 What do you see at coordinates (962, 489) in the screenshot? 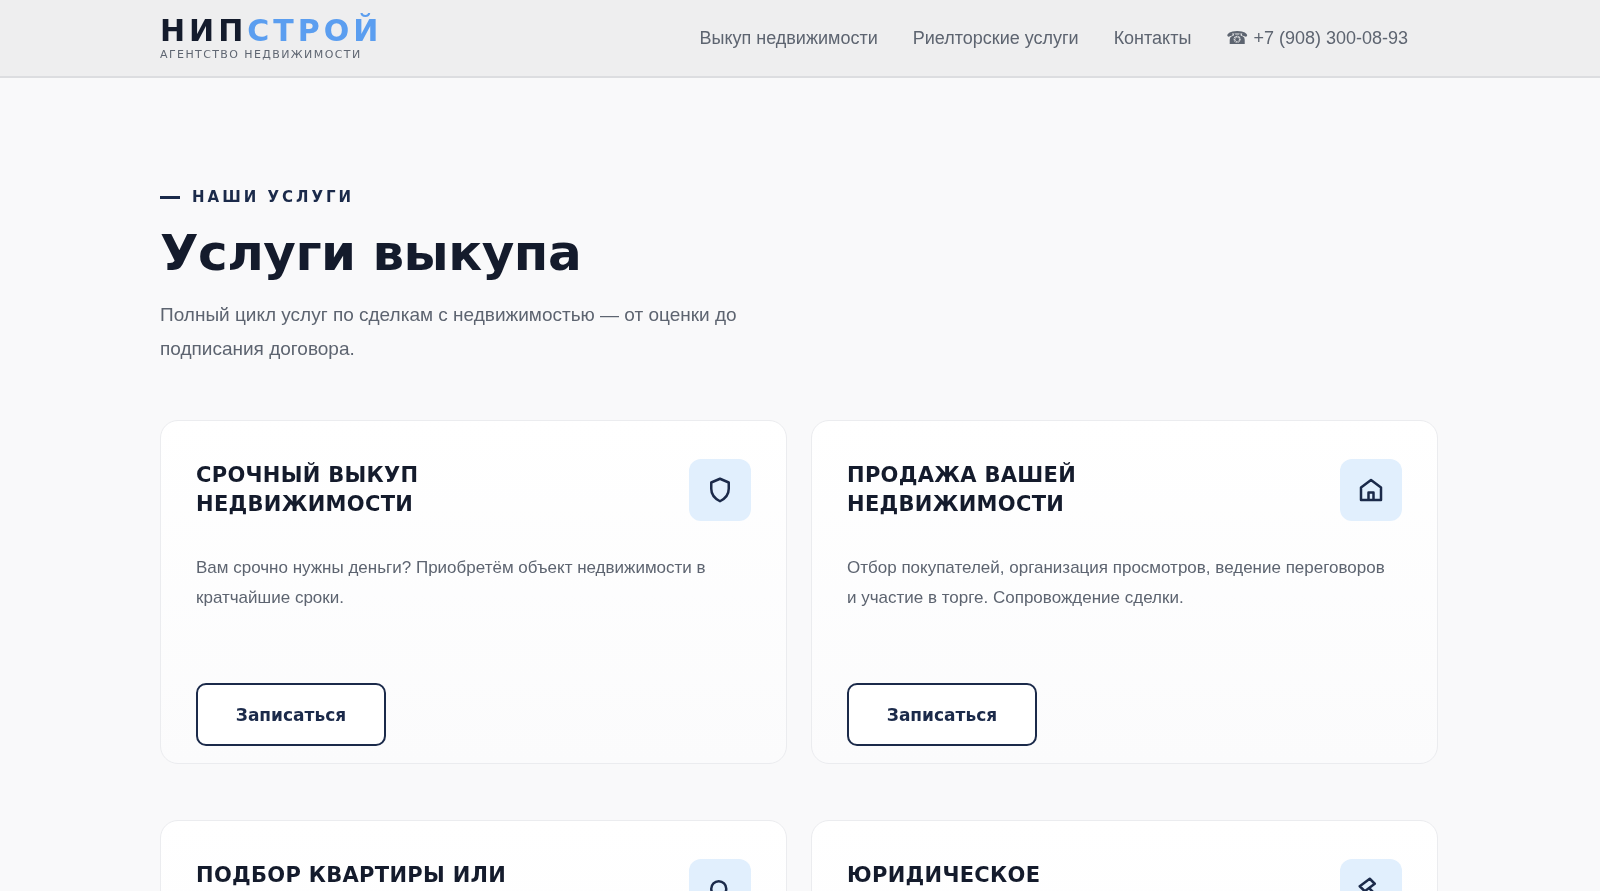
I see `card-title: ПРОДАЖА ВАШЕЙ НЕДВИЖИМОСТИ` at bounding box center [962, 489].